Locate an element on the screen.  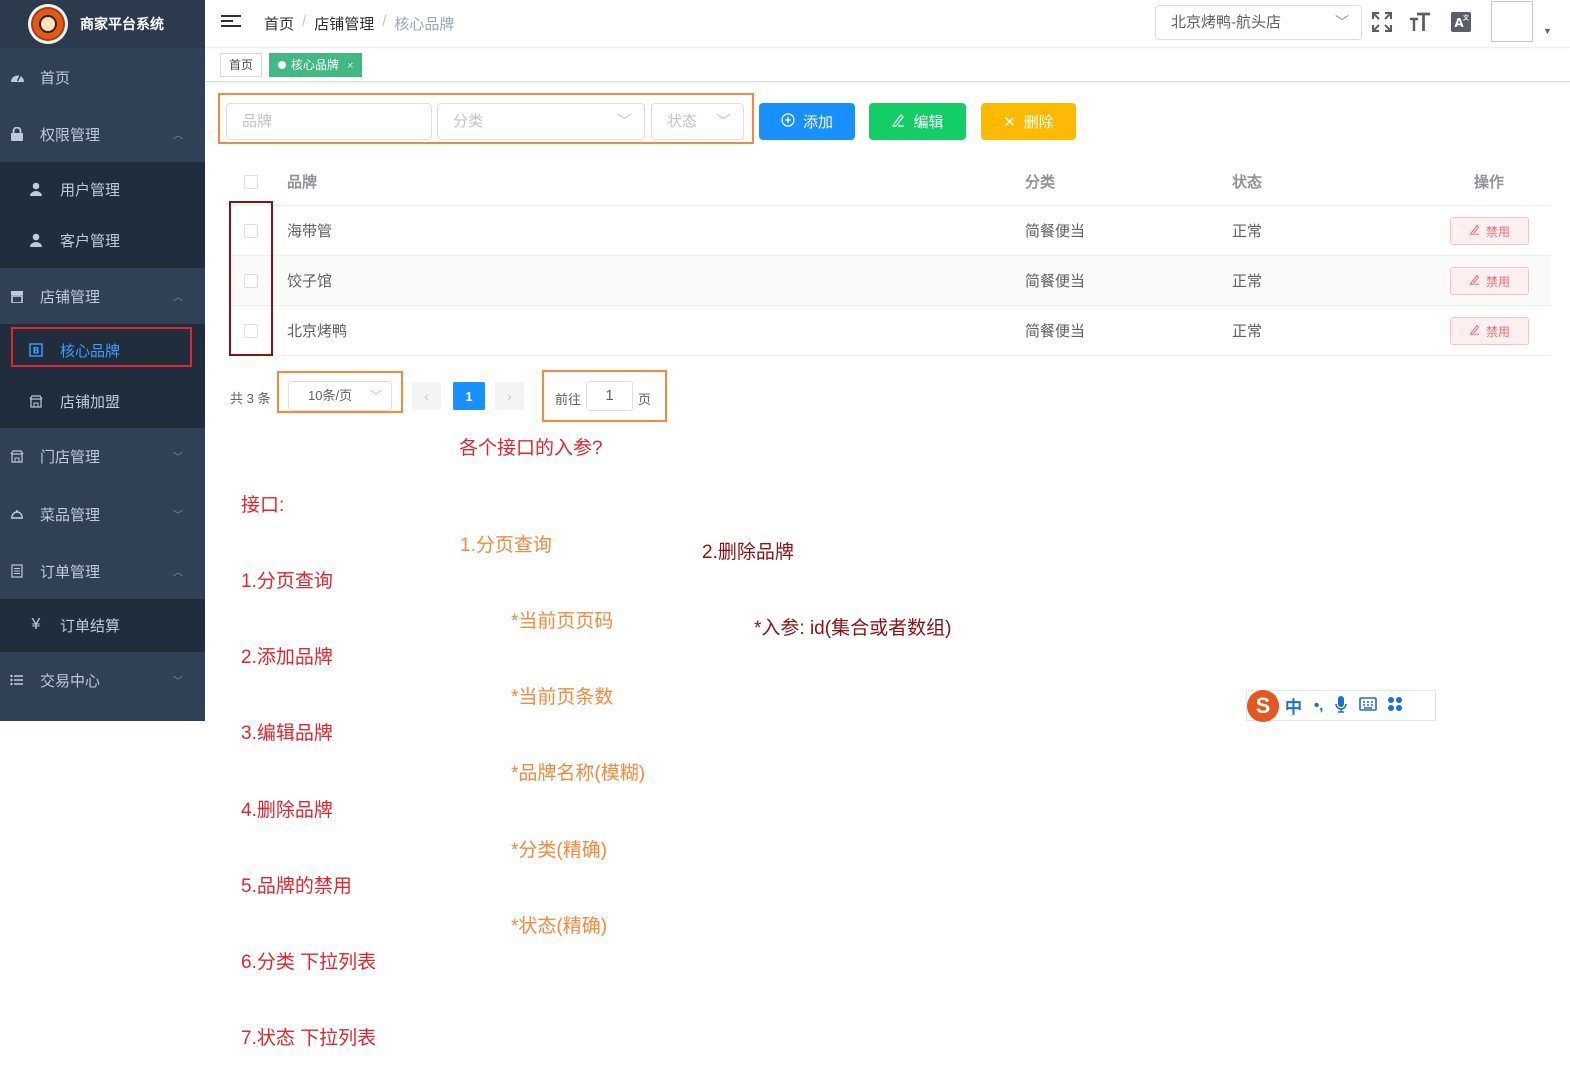
lock-icon is located at coordinates (17, 134).